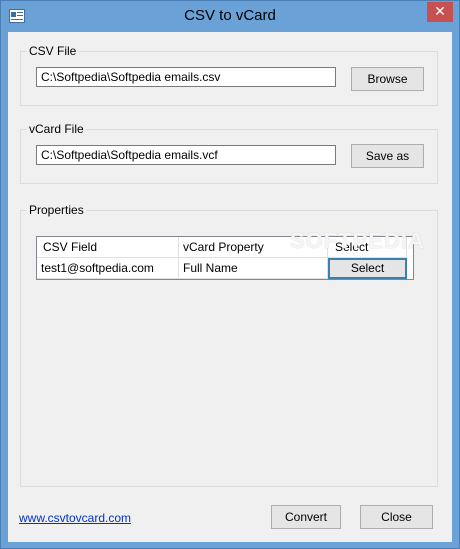  Describe the element at coordinates (306, 517) in the screenshot. I see `convert-button: Convert` at that location.